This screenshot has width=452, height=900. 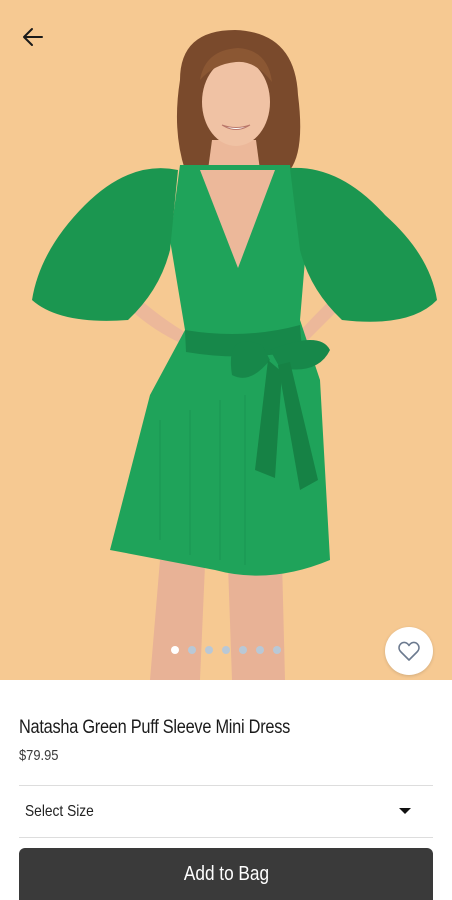 What do you see at coordinates (39, 755) in the screenshot?
I see `product-price: $79.95` at bounding box center [39, 755].